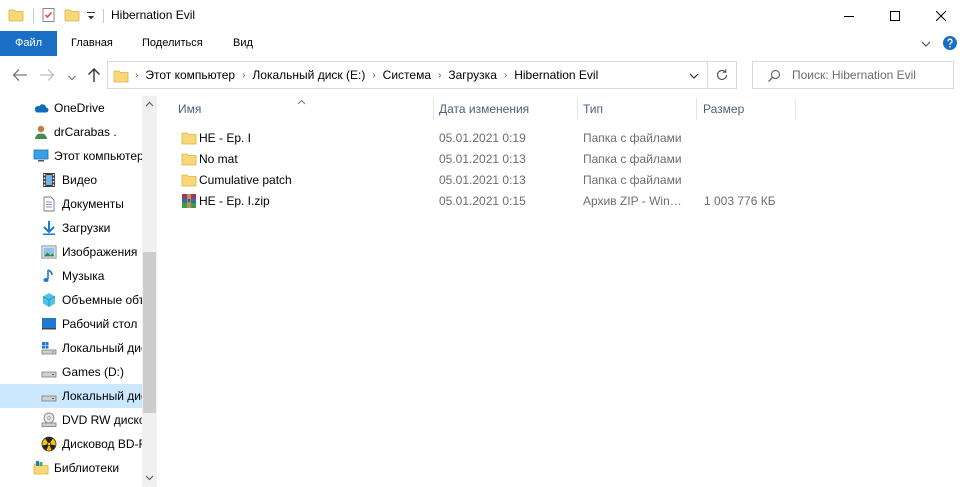 This screenshot has width=964, height=487. What do you see at coordinates (218, 159) in the screenshot?
I see `file-name: No mat` at bounding box center [218, 159].